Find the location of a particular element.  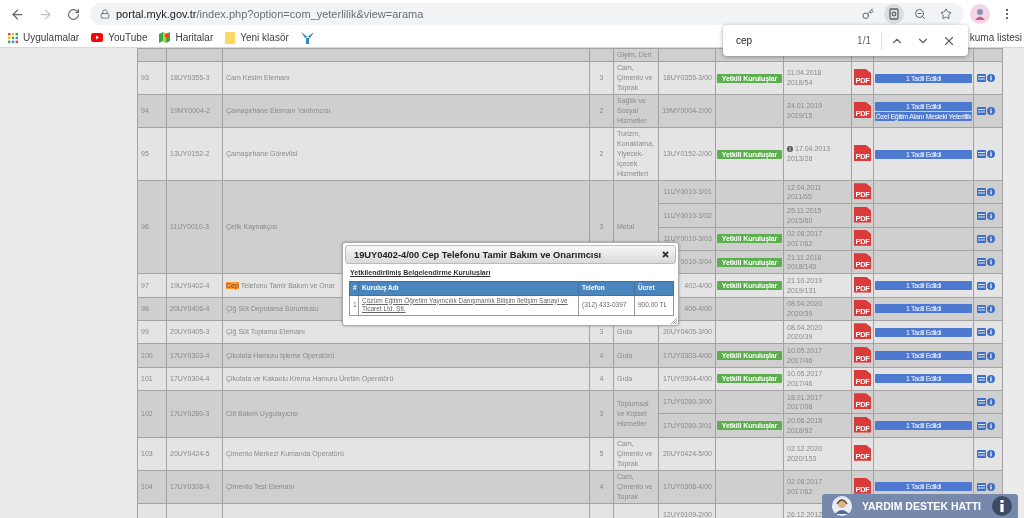

profile-avatar is located at coordinates (980, 14).